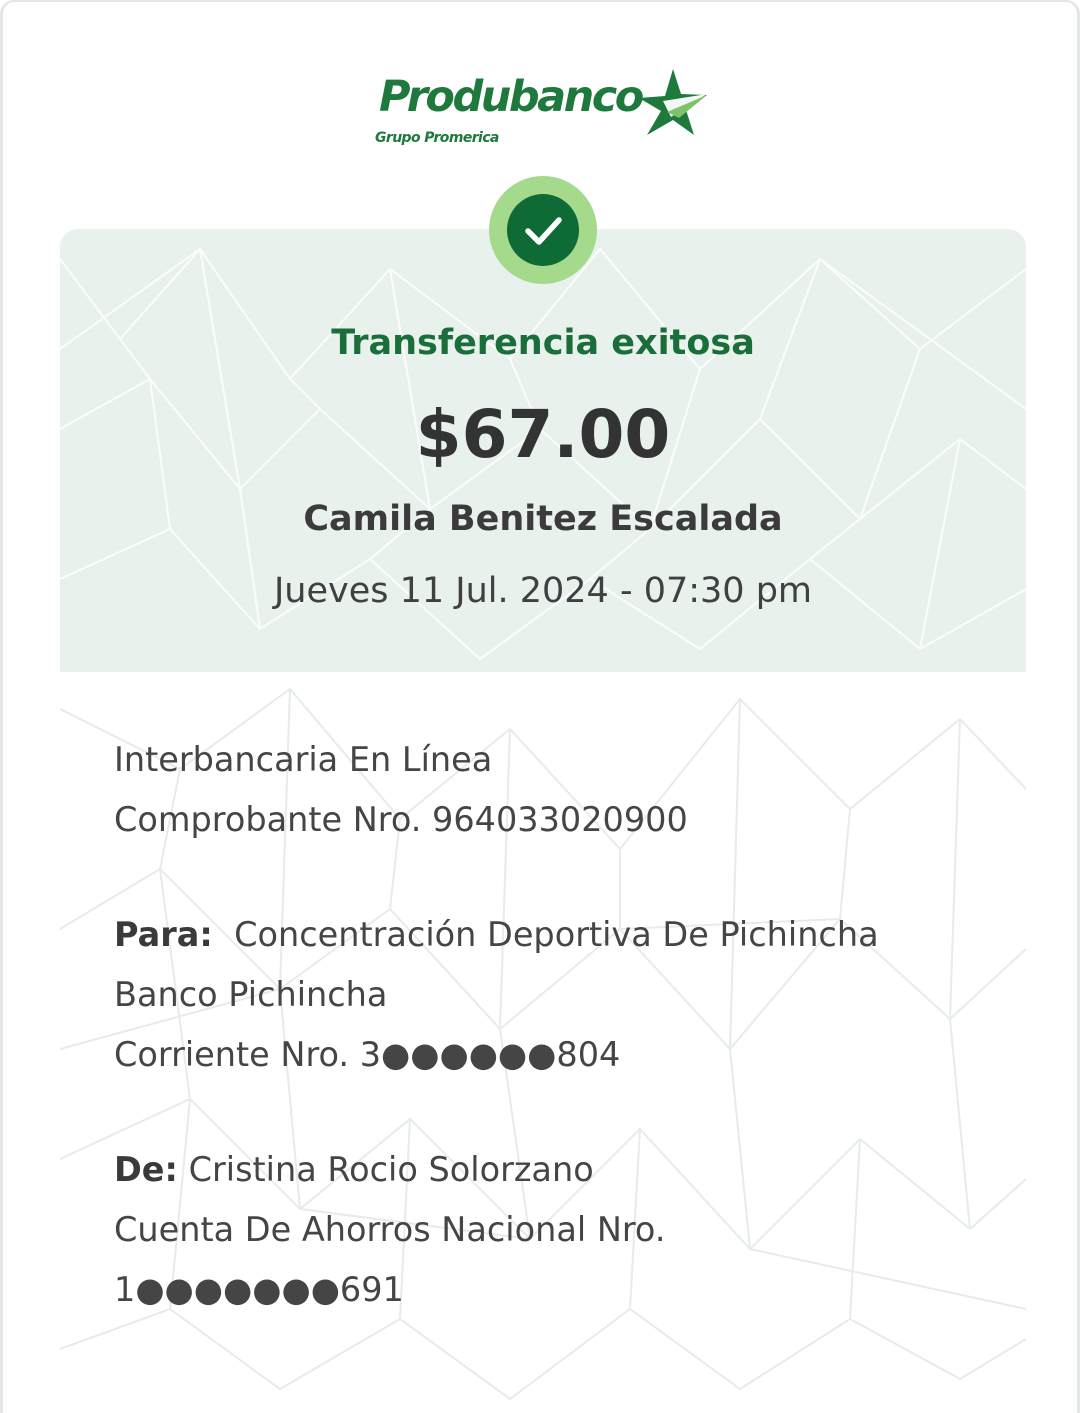  Describe the element at coordinates (673, 102) in the screenshot. I see `star-logo-icon` at that location.